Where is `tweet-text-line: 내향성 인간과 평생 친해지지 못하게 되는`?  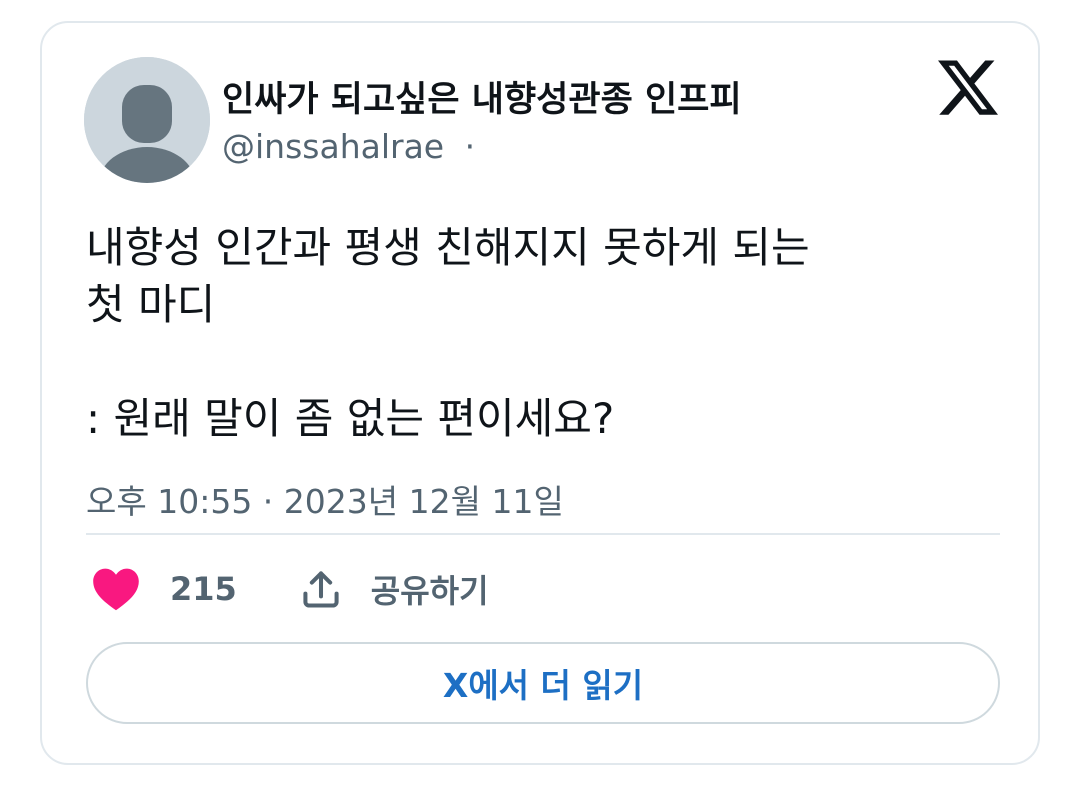
tweet-text-line: 내향성 인간과 평생 친해지지 못하게 되는 is located at coordinates (448, 247).